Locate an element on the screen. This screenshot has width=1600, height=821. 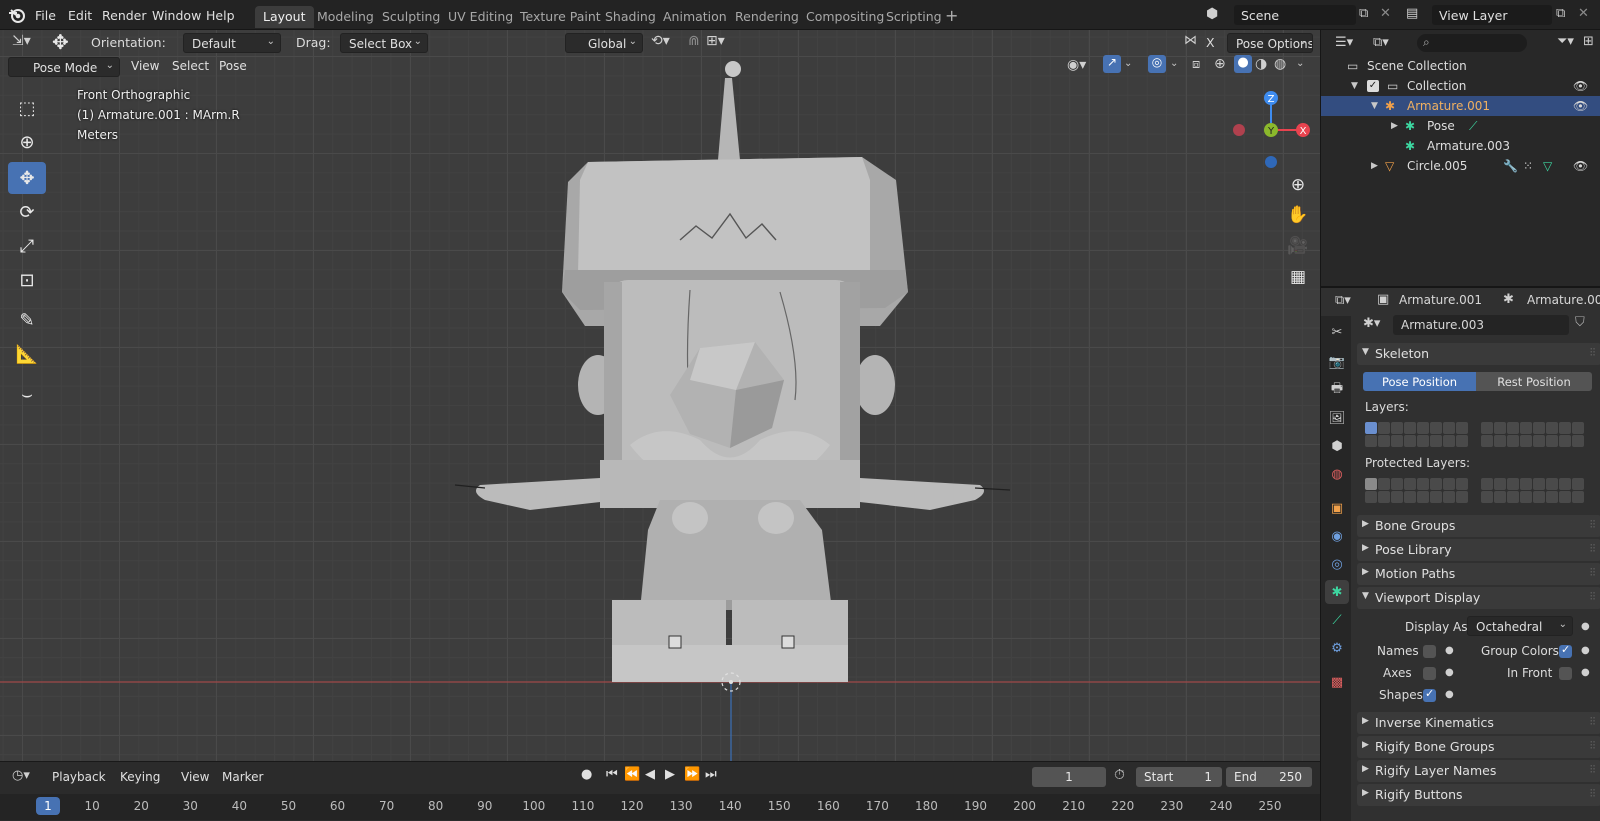
jump-end-icon: ⏭ is located at coordinates (711, 774).